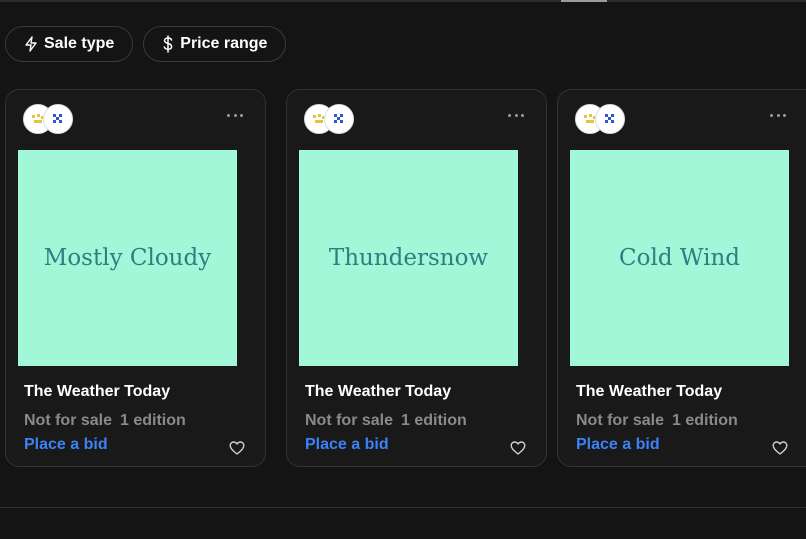 The width and height of the screenshot is (806, 539). I want to click on filter-bar: Sale type Price range, so click(146, 44).